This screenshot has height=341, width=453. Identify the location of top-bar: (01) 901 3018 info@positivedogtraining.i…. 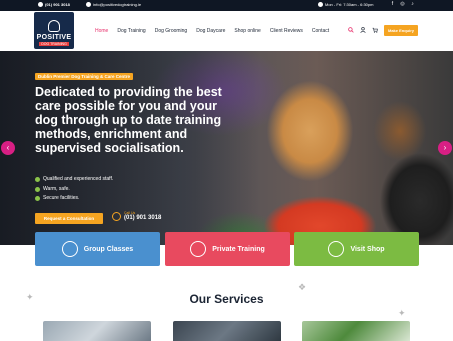
(226, 5).